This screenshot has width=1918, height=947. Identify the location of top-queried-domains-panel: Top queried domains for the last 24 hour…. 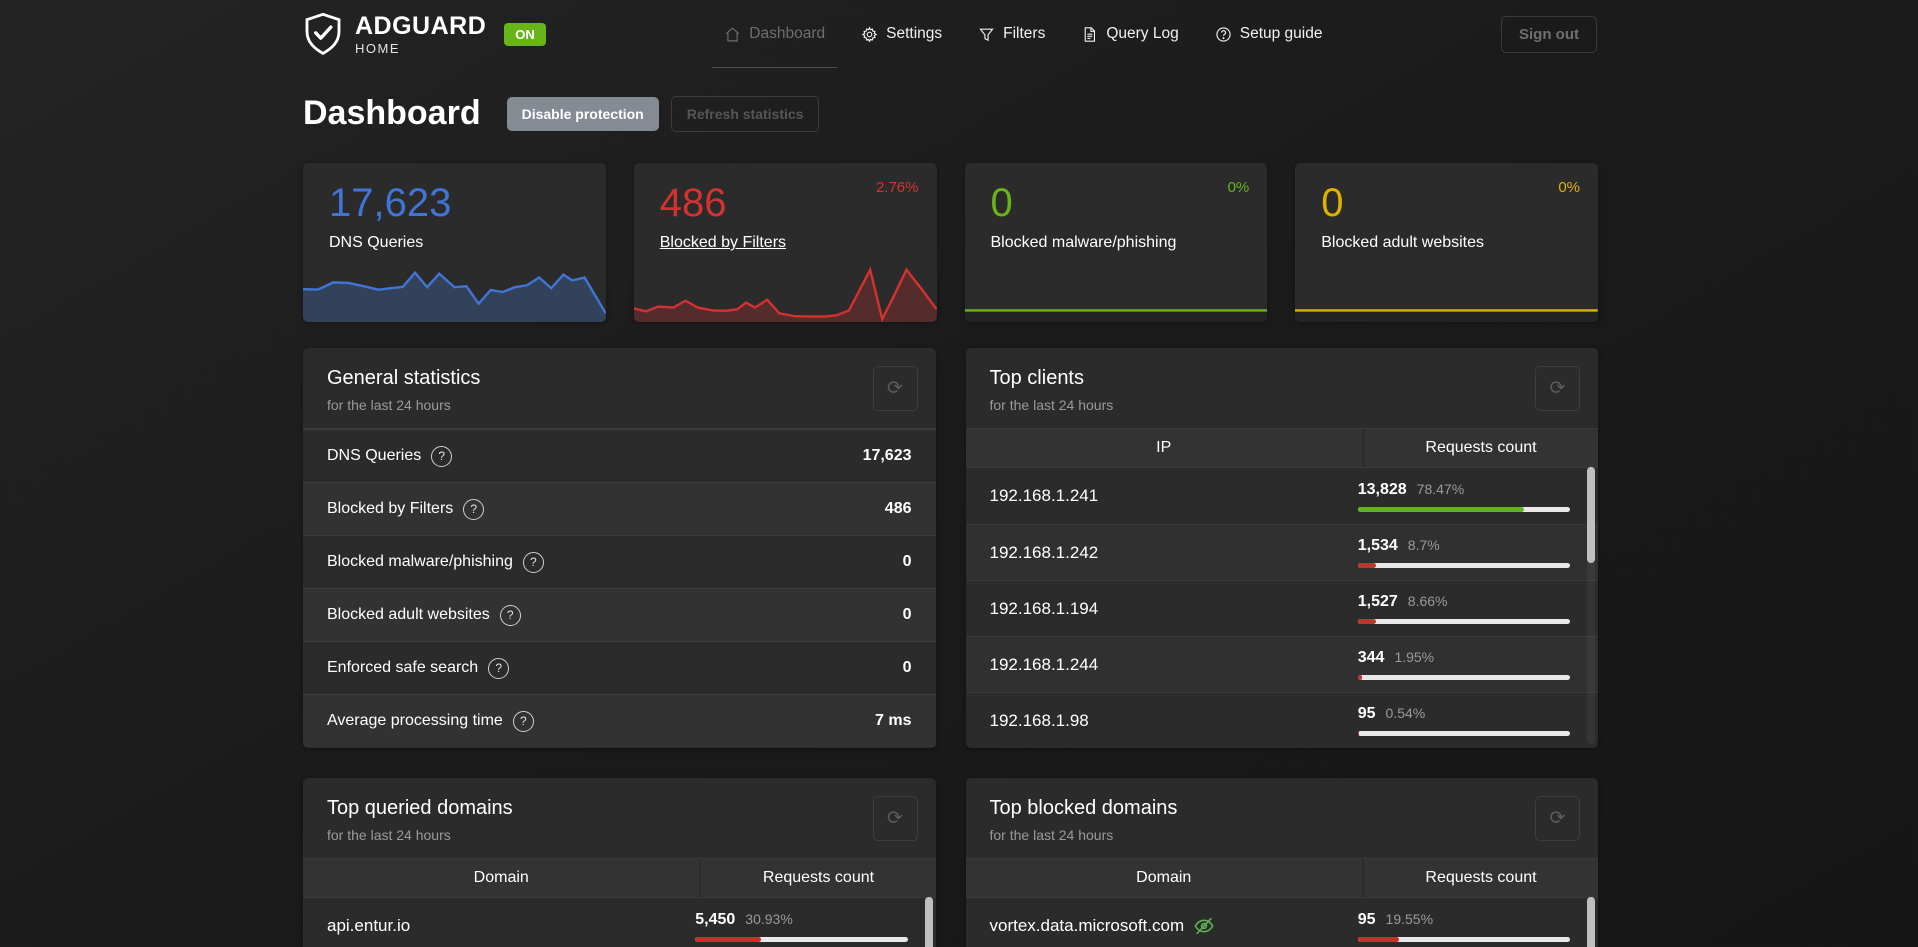
(619, 862).